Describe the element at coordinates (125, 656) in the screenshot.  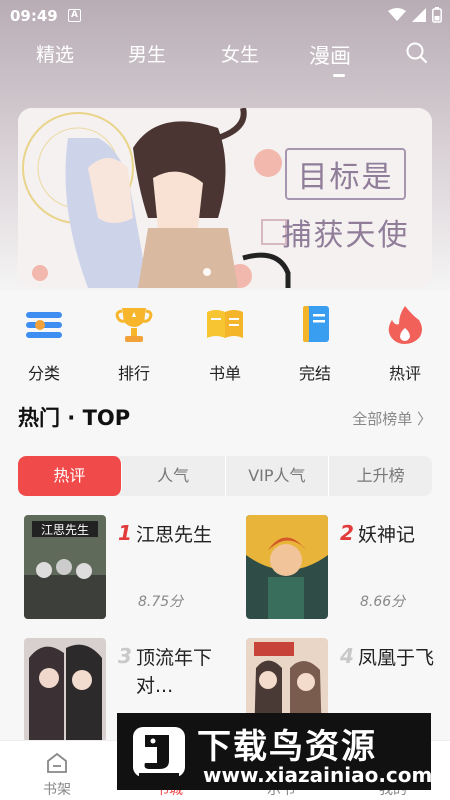
I see `rank-number: 3` at that location.